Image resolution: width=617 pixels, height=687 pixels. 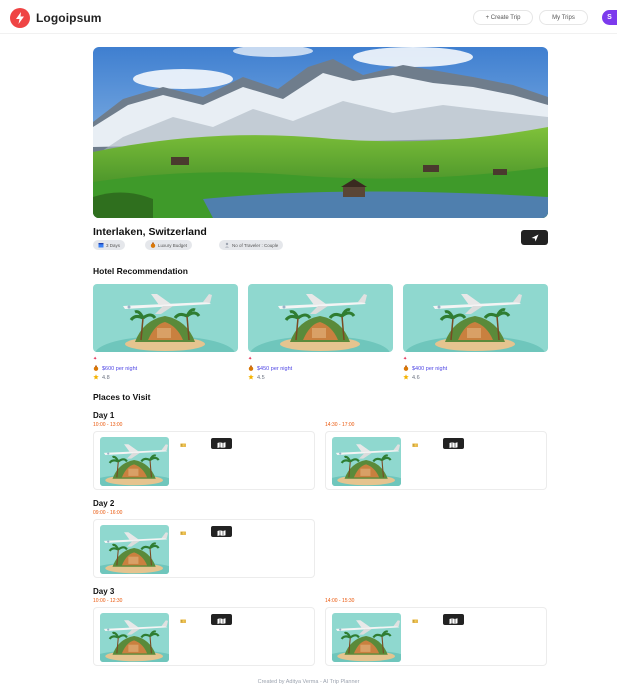 What do you see at coordinates (340, 601) in the screenshot?
I see `time-slot: 14:00 - 15:30` at bounding box center [340, 601].